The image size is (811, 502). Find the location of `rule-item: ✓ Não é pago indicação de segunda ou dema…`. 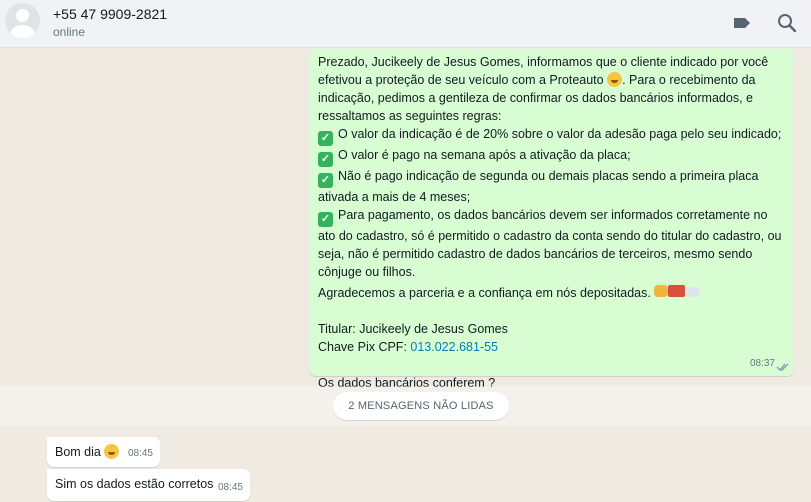

rule-item: ✓ Não é pago indicação de segunda ou dema… is located at coordinates (538, 186).